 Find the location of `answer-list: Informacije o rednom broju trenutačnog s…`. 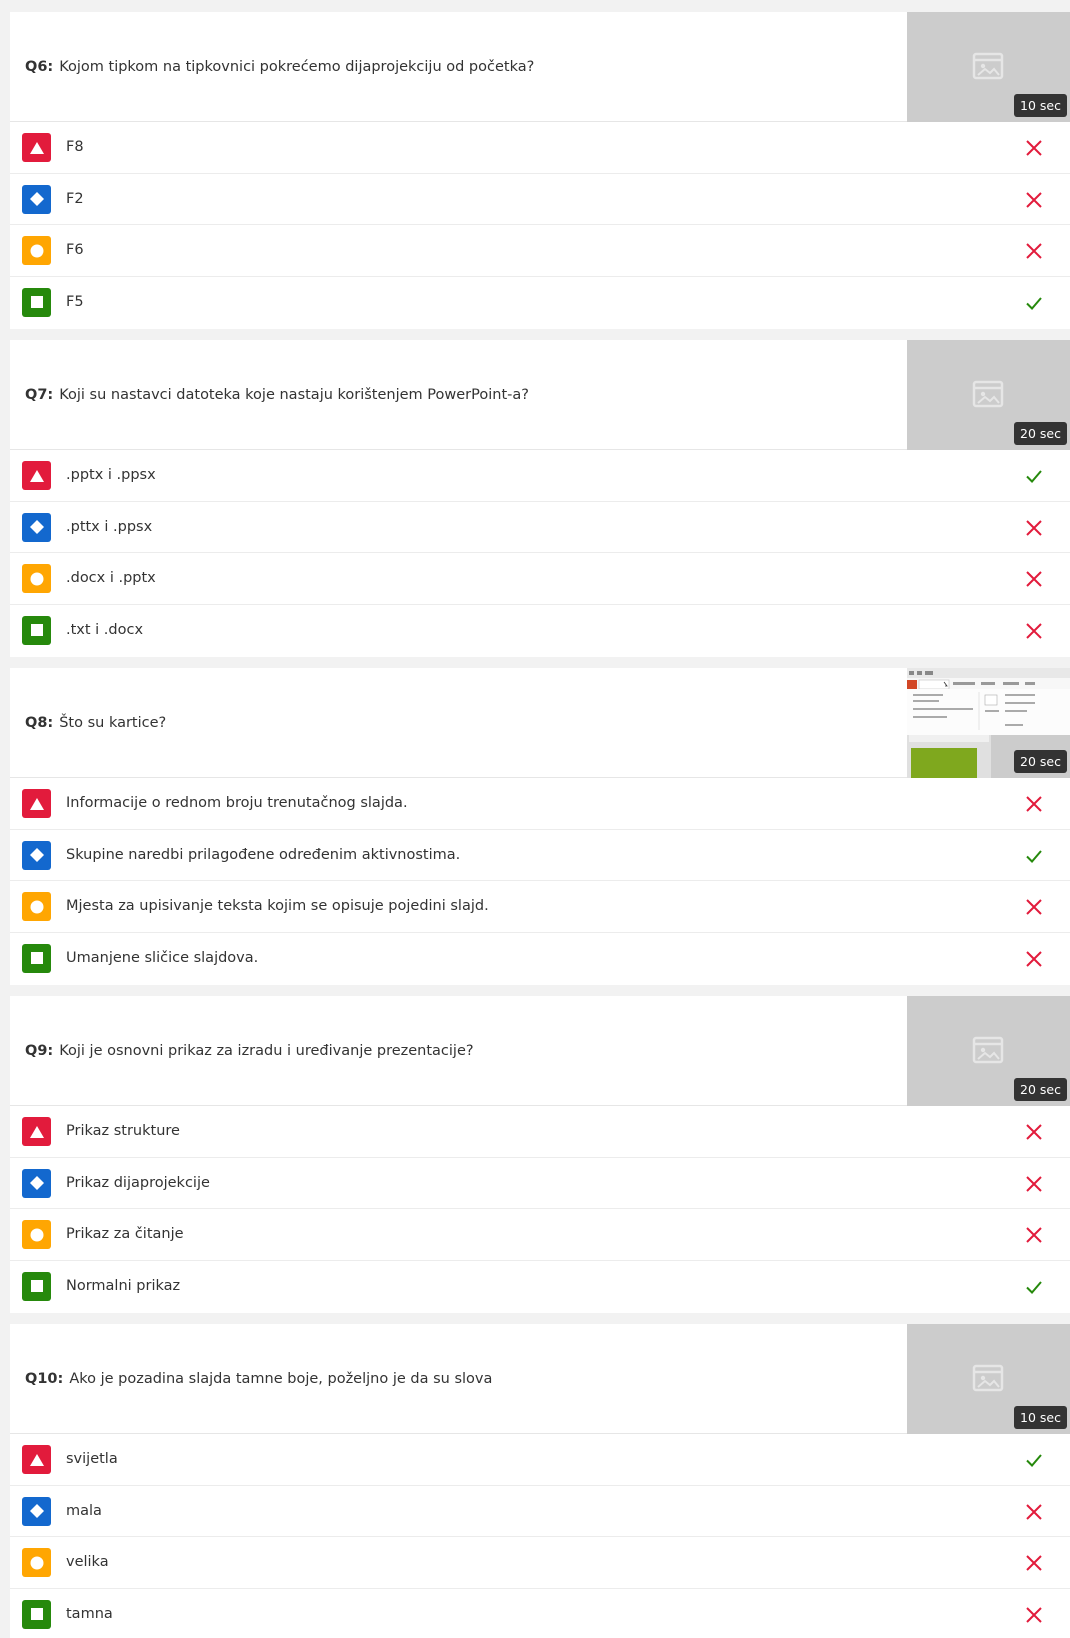

answer-list: Informacije o rednom broju trenutačnog s… is located at coordinates (540, 881).